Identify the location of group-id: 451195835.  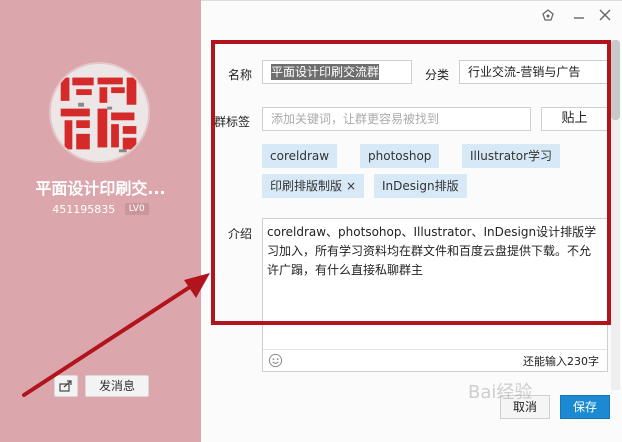
(84, 209).